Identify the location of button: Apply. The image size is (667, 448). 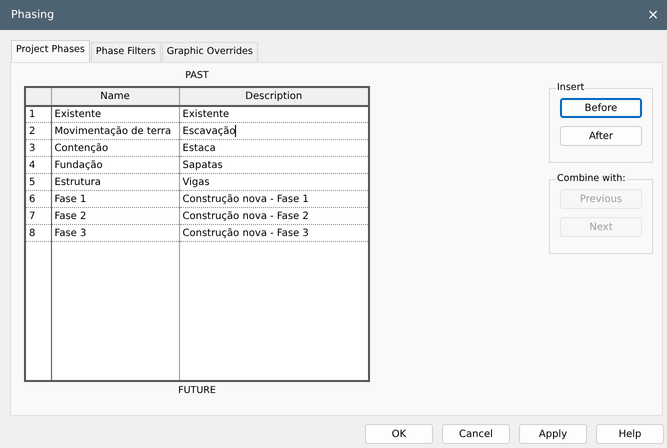
(553, 434).